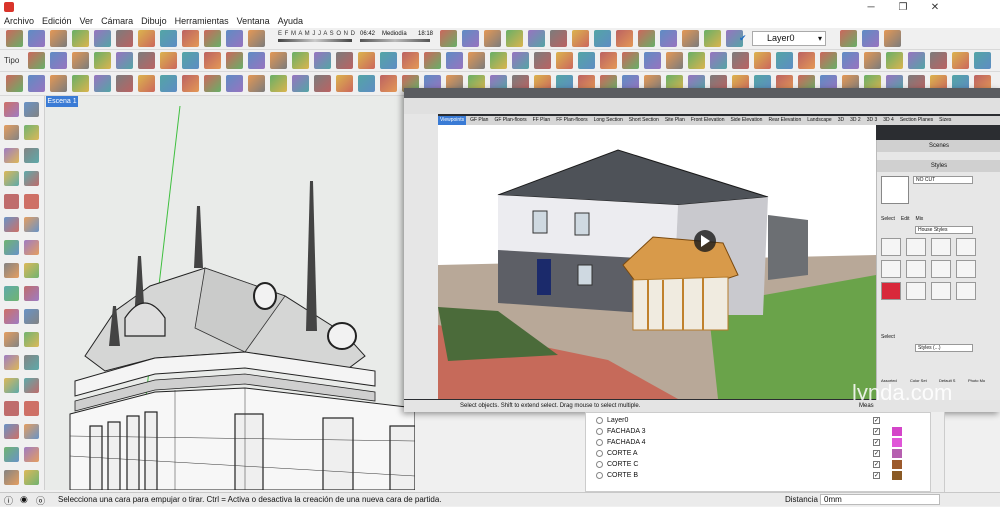  Describe the element at coordinates (841, 120) in the screenshot. I see `video-scene-tab: 3D` at that location.